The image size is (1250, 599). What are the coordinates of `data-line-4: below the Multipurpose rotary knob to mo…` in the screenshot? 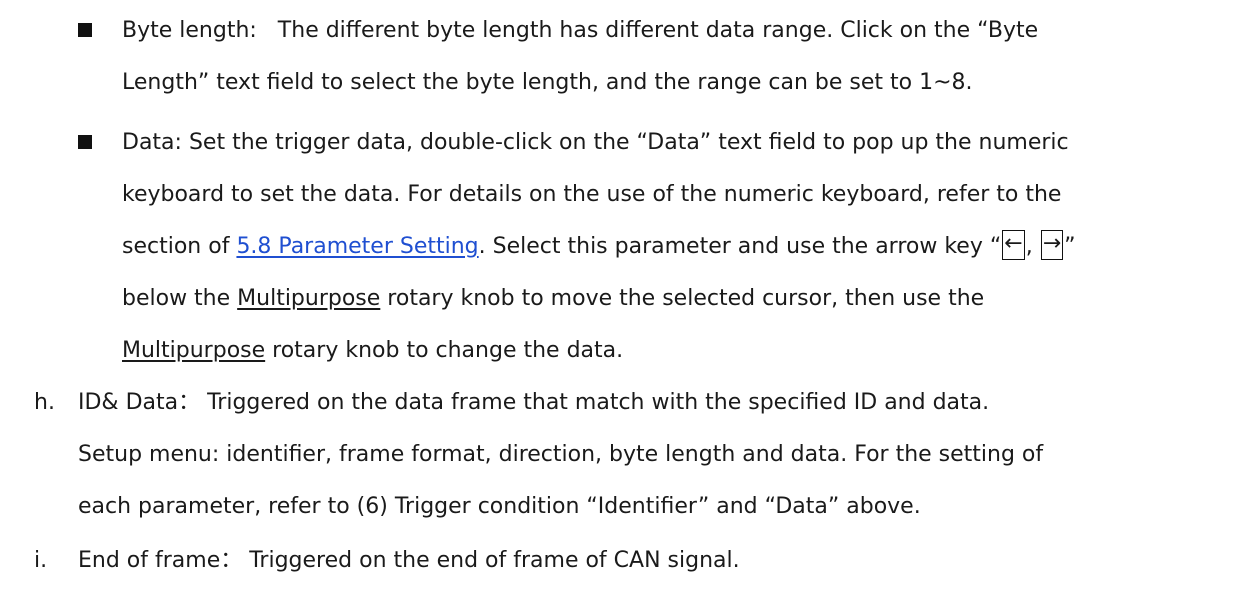 It's located at (553, 299).